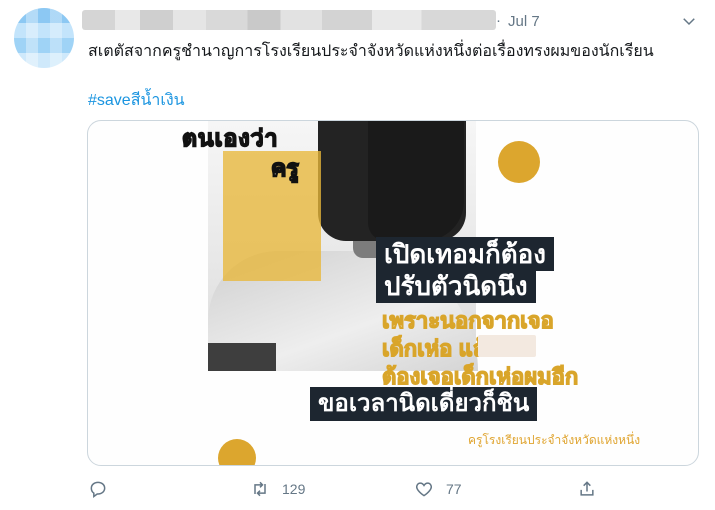  Describe the element at coordinates (284, 168) in the screenshot. I see `card-heading-line2: ครู` at that location.